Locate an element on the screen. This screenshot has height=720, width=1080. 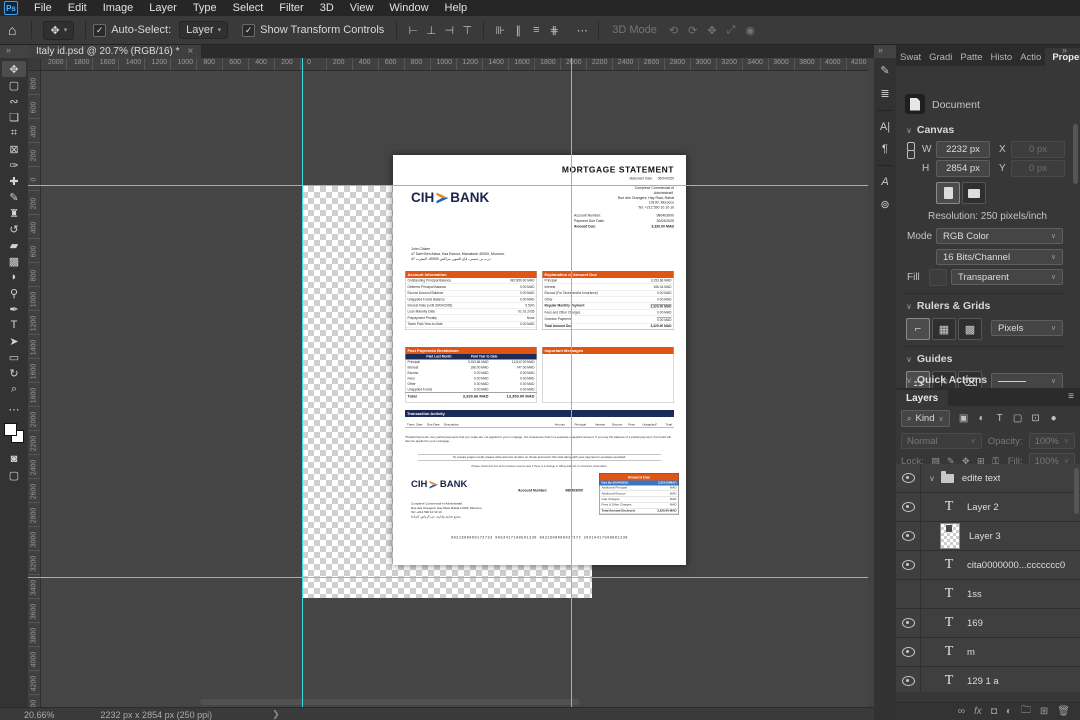
filter-toggle-icon: ● is located at coordinates (1054, 418).